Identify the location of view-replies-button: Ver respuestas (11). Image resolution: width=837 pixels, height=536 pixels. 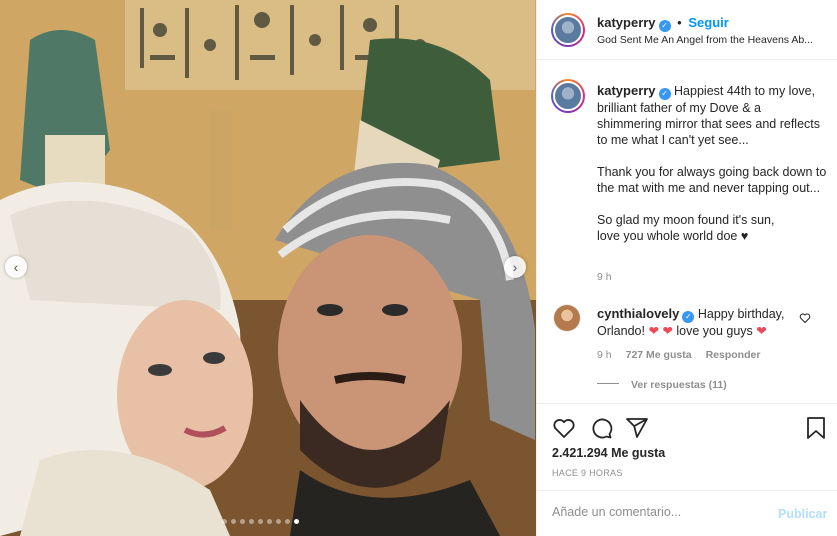
(662, 385).